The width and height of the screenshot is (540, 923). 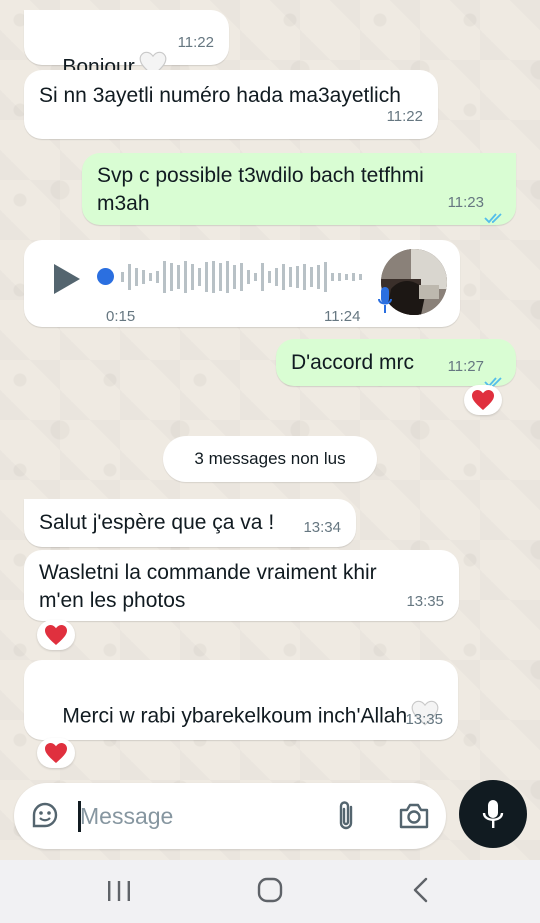 I want to click on home-icon, so click(x=270, y=892).